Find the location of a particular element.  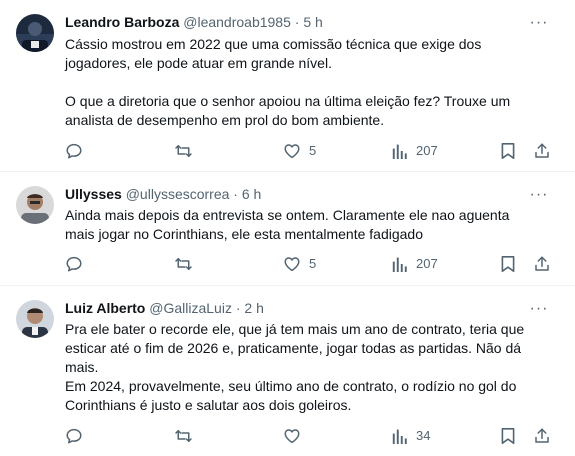

timestamp: 2 h is located at coordinates (253, 308).